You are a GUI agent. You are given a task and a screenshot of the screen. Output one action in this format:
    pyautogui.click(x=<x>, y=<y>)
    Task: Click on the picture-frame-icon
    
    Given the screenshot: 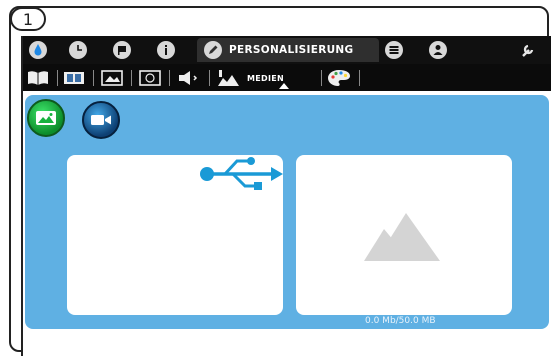 What is the action you would take?
    pyautogui.click(x=112, y=78)
    